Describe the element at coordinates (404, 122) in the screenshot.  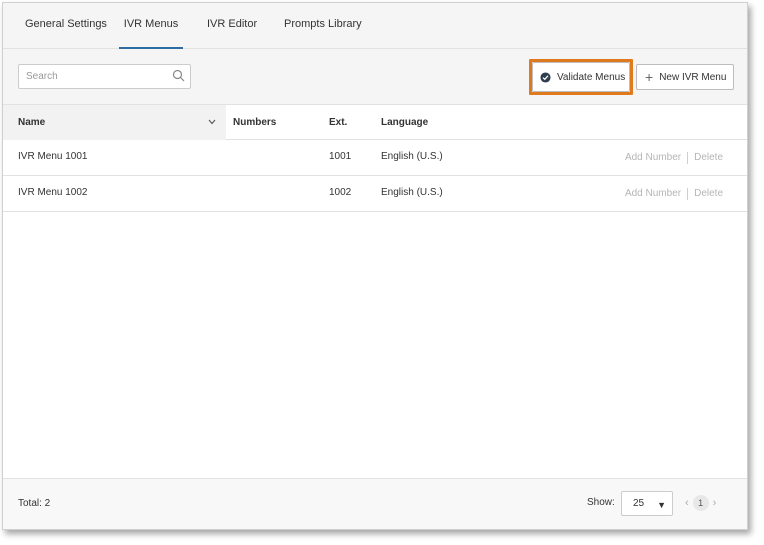
I see `header-language: Language` at that location.